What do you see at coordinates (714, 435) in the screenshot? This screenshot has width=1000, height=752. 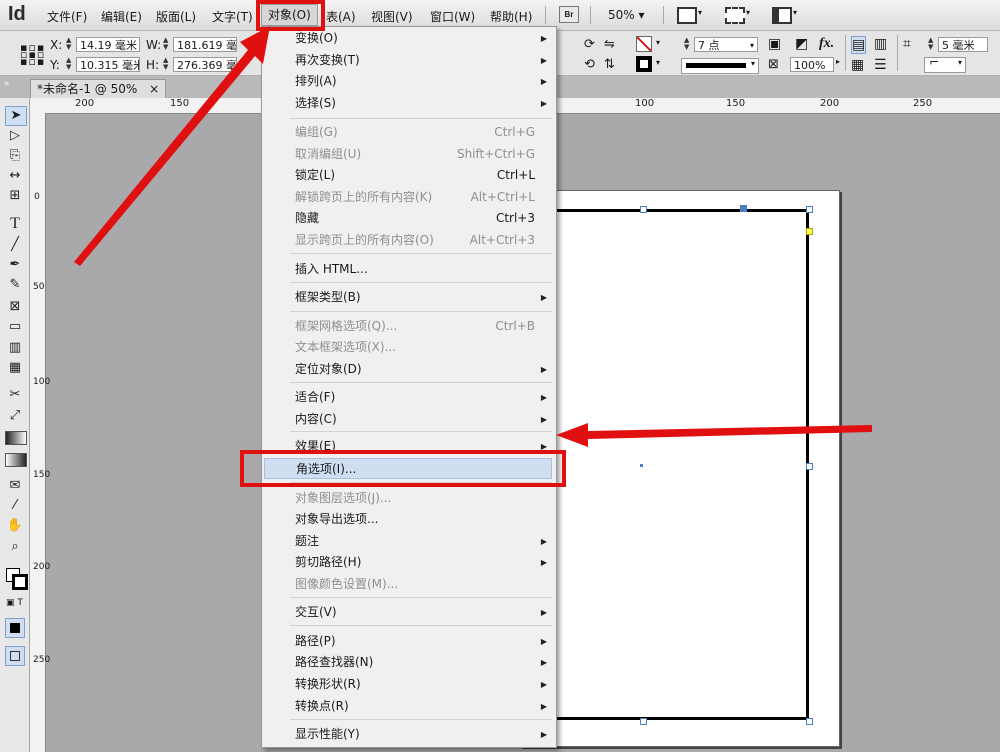 I see `arrow-to-corner-options` at bounding box center [714, 435].